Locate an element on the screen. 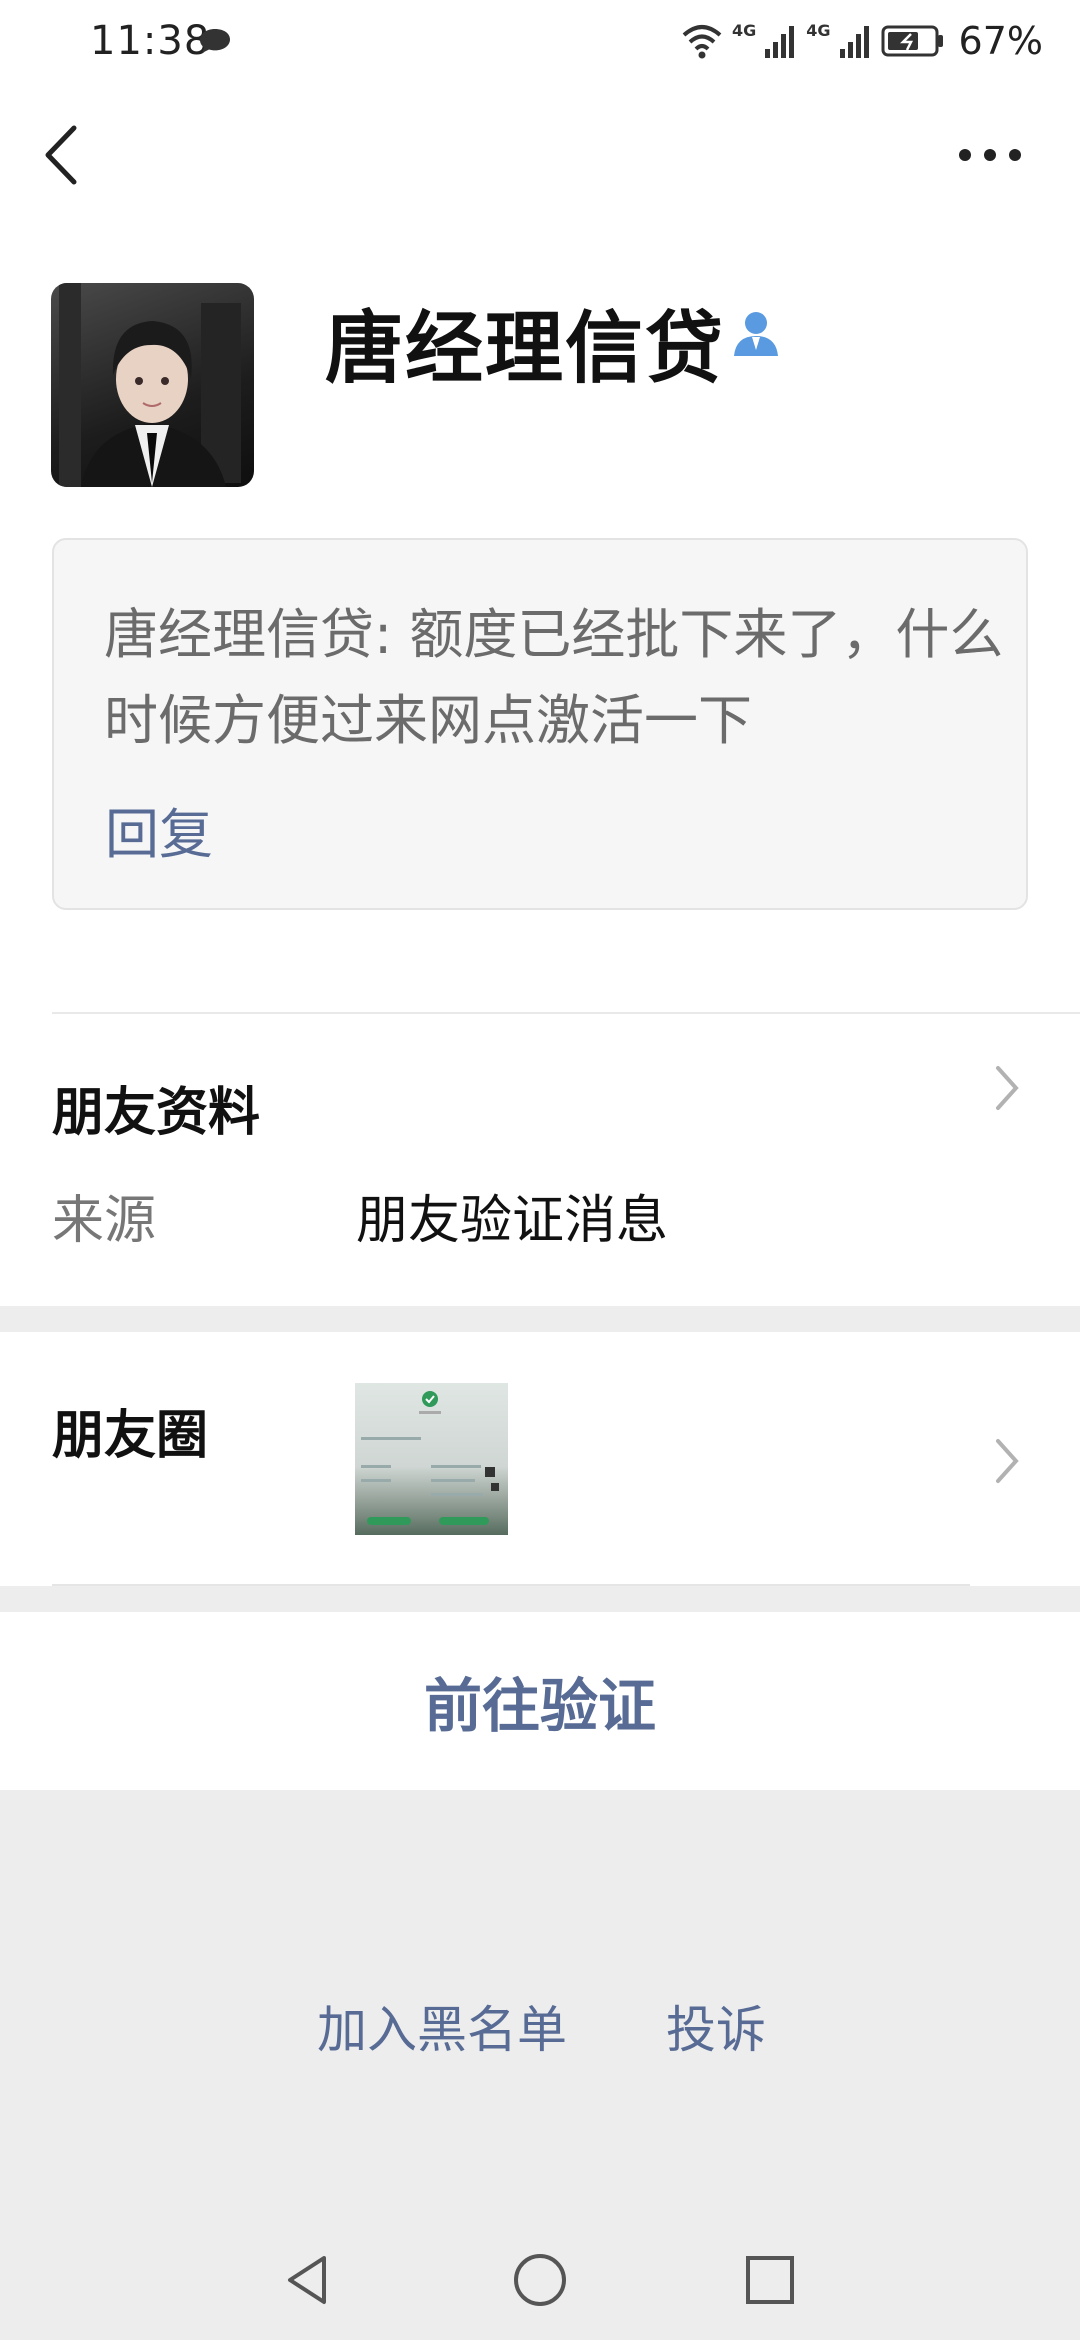 The width and height of the screenshot is (1080, 2340). moments-thumbnail-image is located at coordinates (430, 1458).